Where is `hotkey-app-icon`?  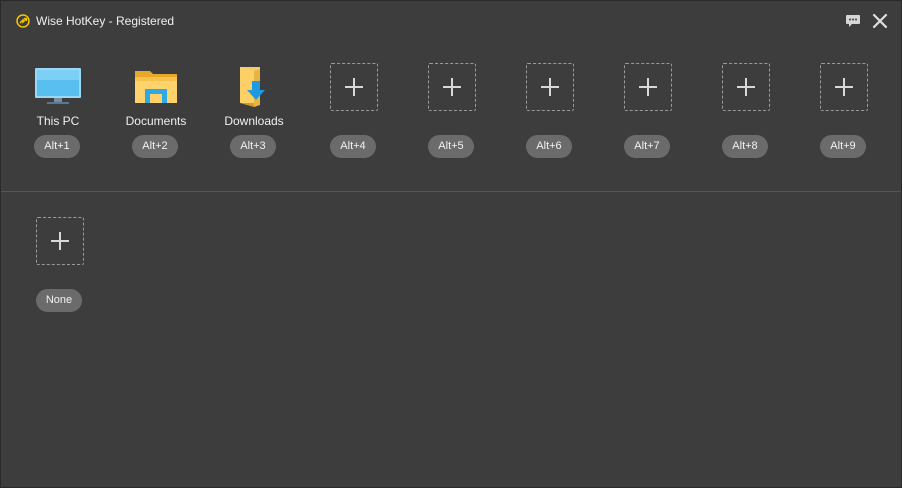 hotkey-app-icon is located at coordinates (23, 21).